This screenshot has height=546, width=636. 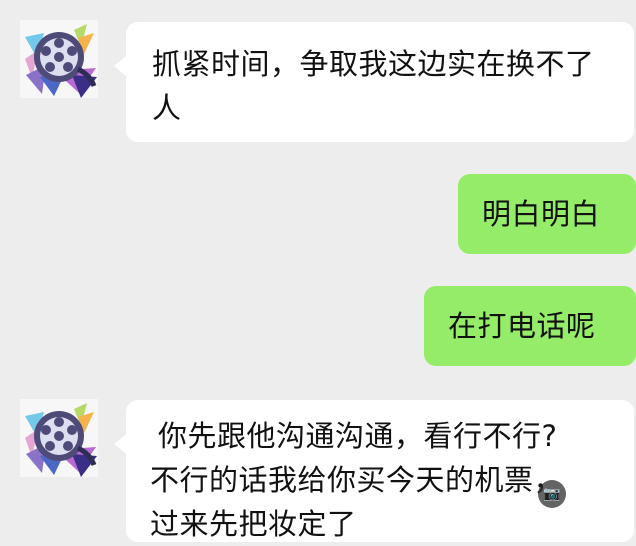 What do you see at coordinates (552, 494) in the screenshot?
I see `camera-icon: 📷` at bounding box center [552, 494].